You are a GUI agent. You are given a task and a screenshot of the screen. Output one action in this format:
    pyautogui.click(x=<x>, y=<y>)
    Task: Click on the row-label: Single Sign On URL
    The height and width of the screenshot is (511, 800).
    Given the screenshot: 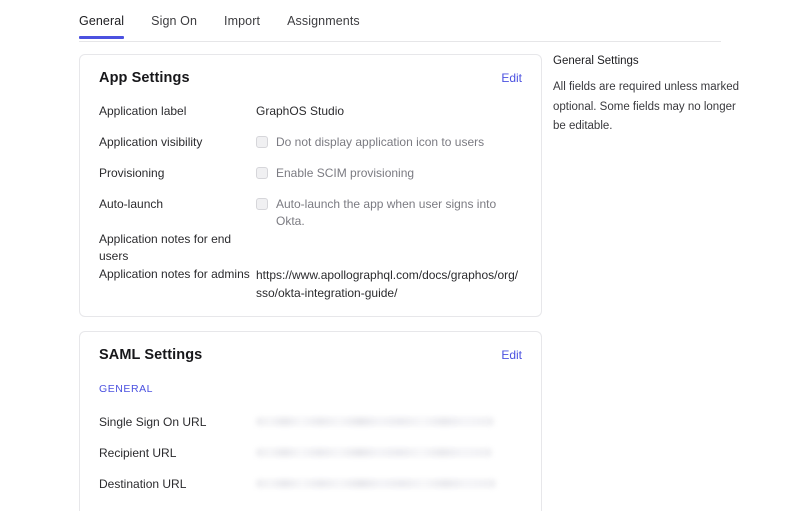 What is the action you would take?
    pyautogui.click(x=153, y=422)
    